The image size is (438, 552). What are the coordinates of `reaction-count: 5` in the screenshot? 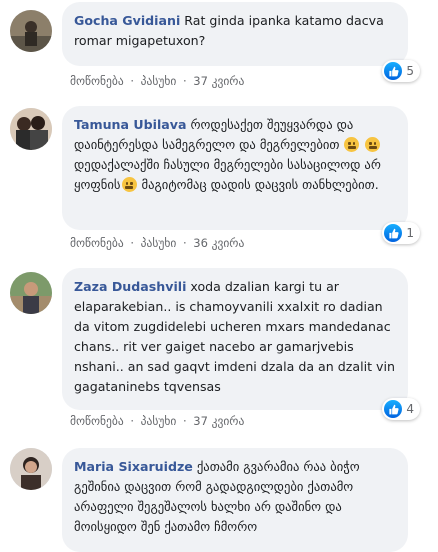 It's located at (401, 71).